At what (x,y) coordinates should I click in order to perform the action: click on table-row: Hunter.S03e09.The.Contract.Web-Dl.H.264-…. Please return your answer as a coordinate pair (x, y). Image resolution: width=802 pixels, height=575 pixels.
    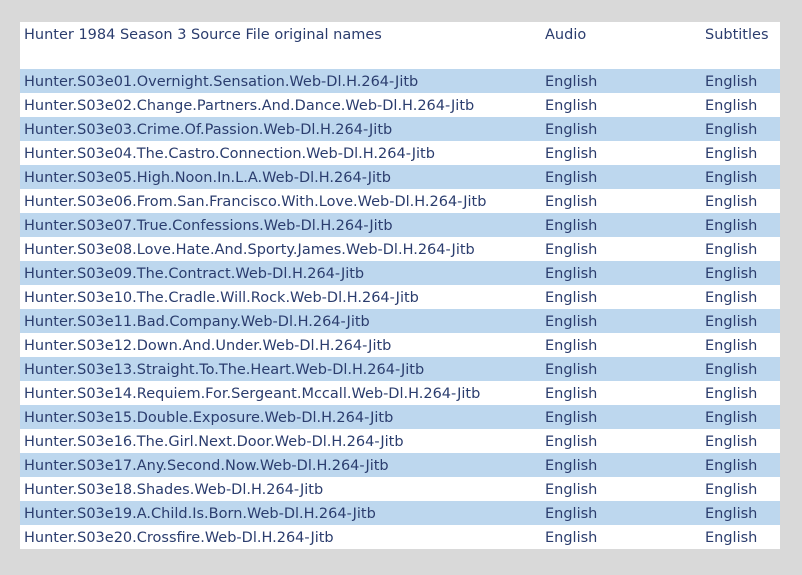
    Looking at the image, I should click on (400, 273).